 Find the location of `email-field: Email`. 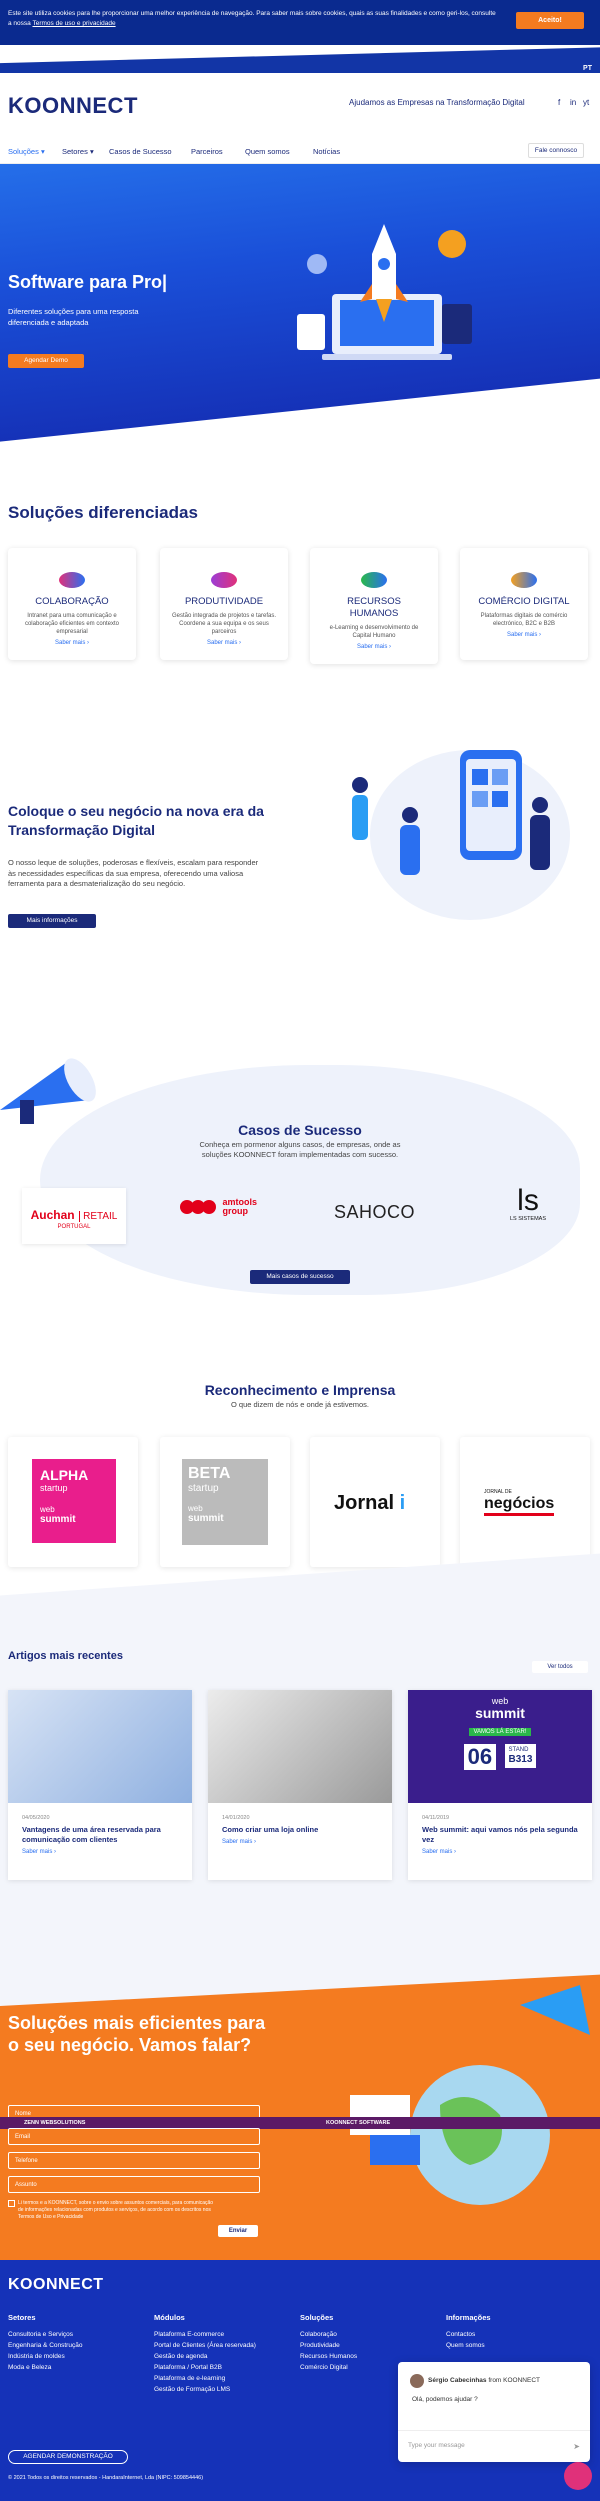

email-field: Email is located at coordinates (134, 2136).